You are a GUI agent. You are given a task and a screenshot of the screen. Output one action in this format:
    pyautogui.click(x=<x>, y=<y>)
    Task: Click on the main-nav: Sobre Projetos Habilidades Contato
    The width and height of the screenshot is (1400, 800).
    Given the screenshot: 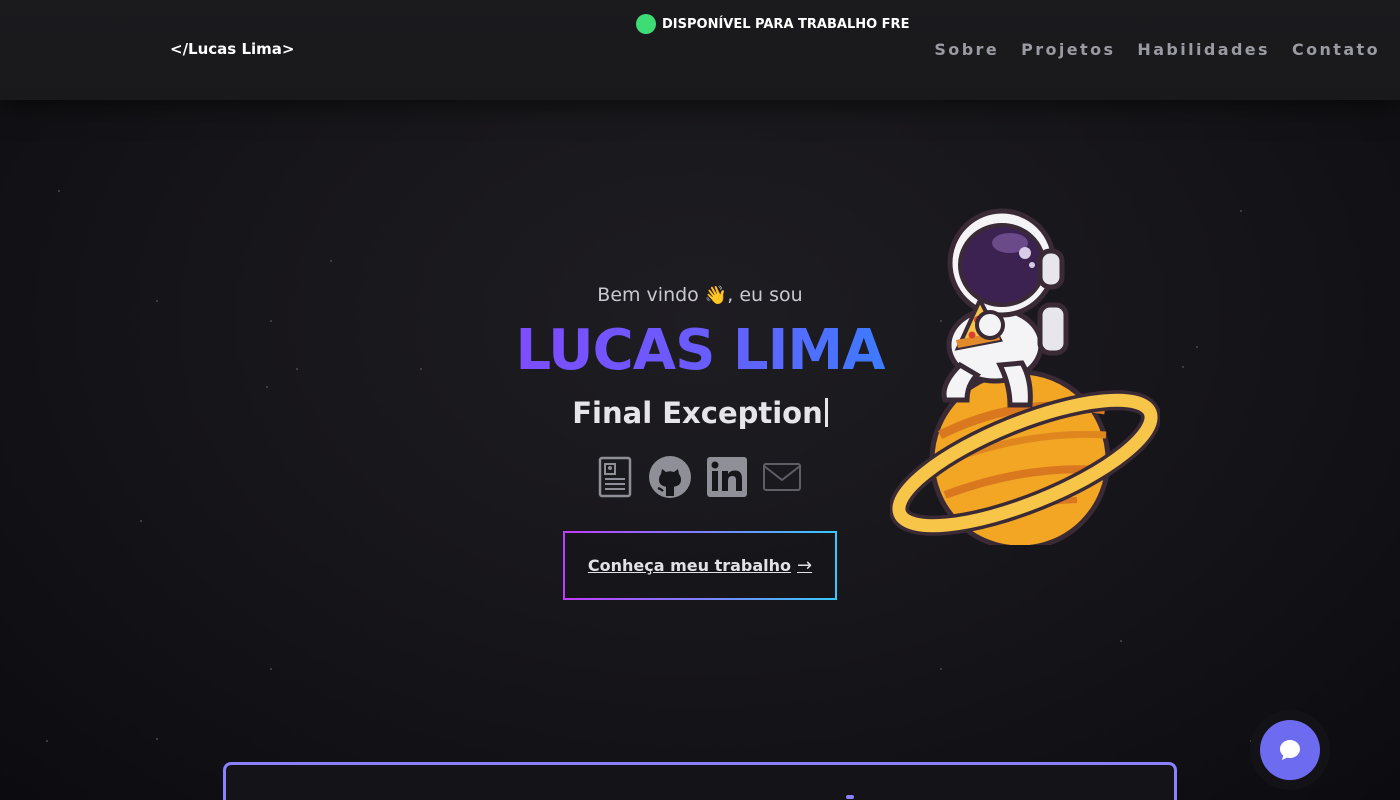 What is the action you would take?
    pyautogui.click(x=1157, y=49)
    